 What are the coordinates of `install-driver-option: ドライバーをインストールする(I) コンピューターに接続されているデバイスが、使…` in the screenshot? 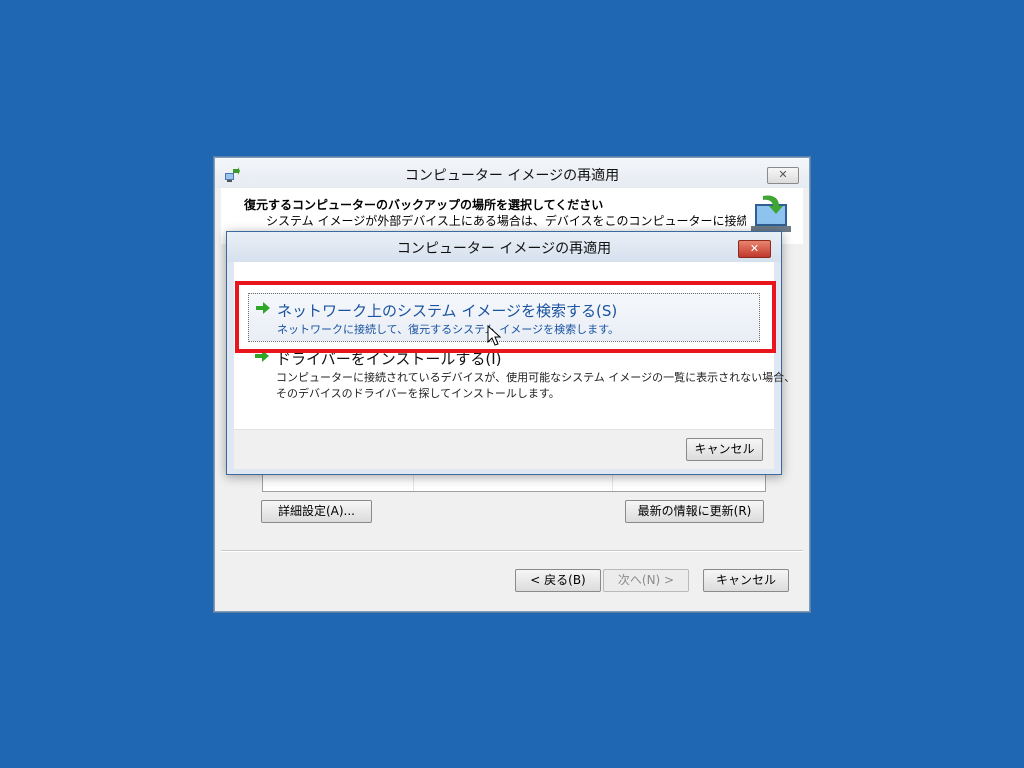 It's located at (521, 377).